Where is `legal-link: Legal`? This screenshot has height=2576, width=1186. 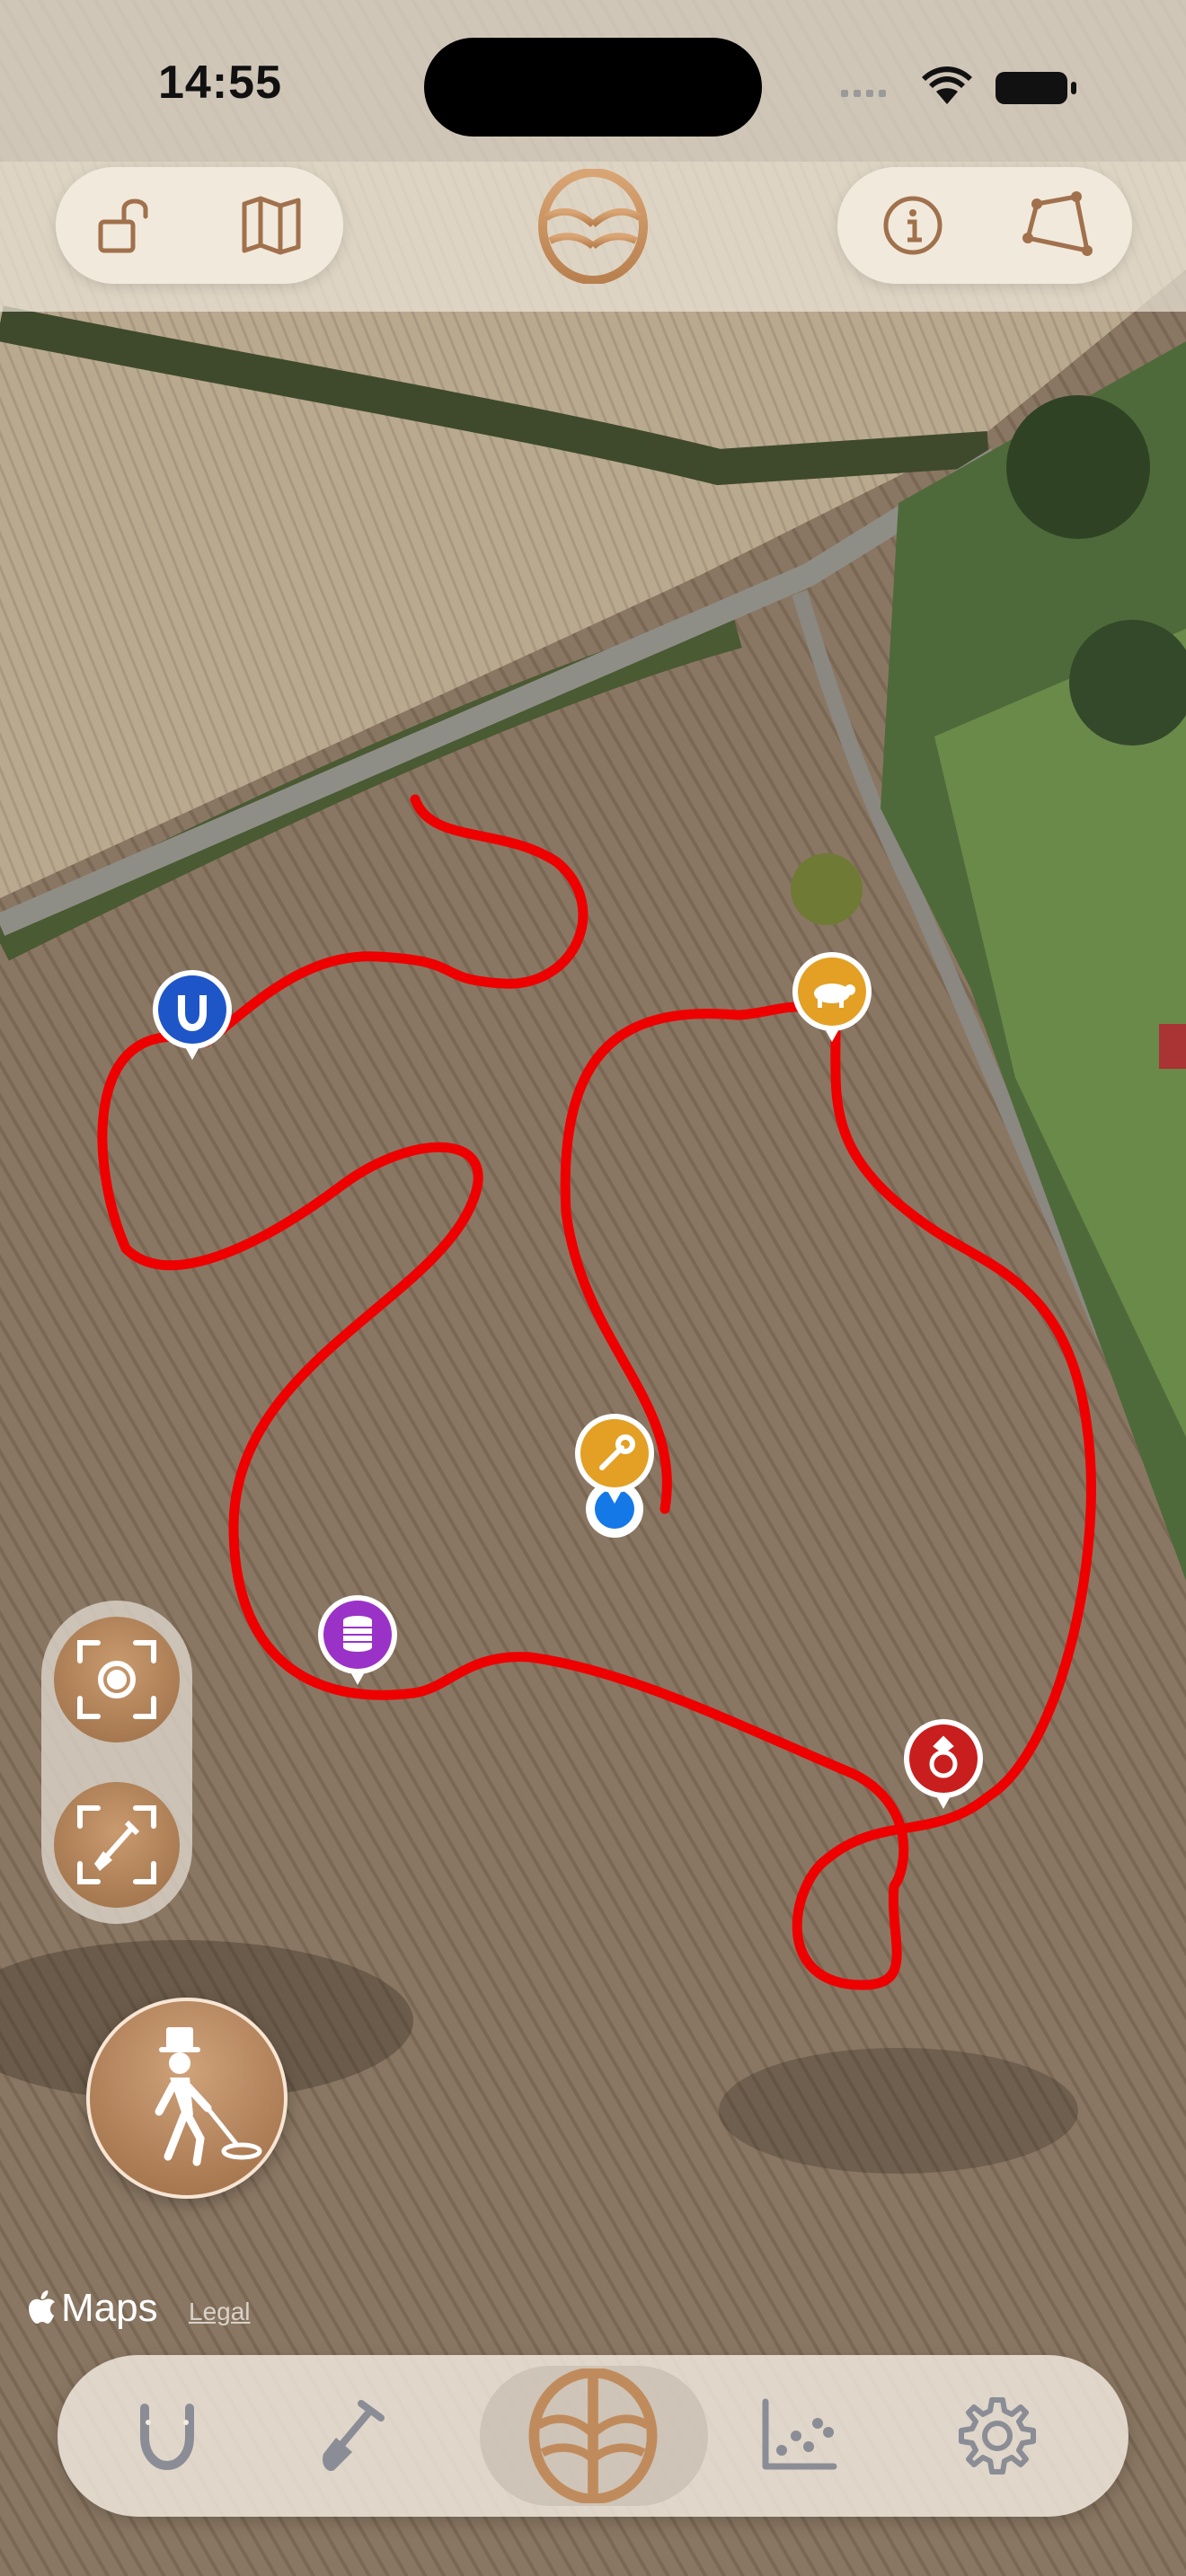 legal-link: Legal is located at coordinates (220, 2312).